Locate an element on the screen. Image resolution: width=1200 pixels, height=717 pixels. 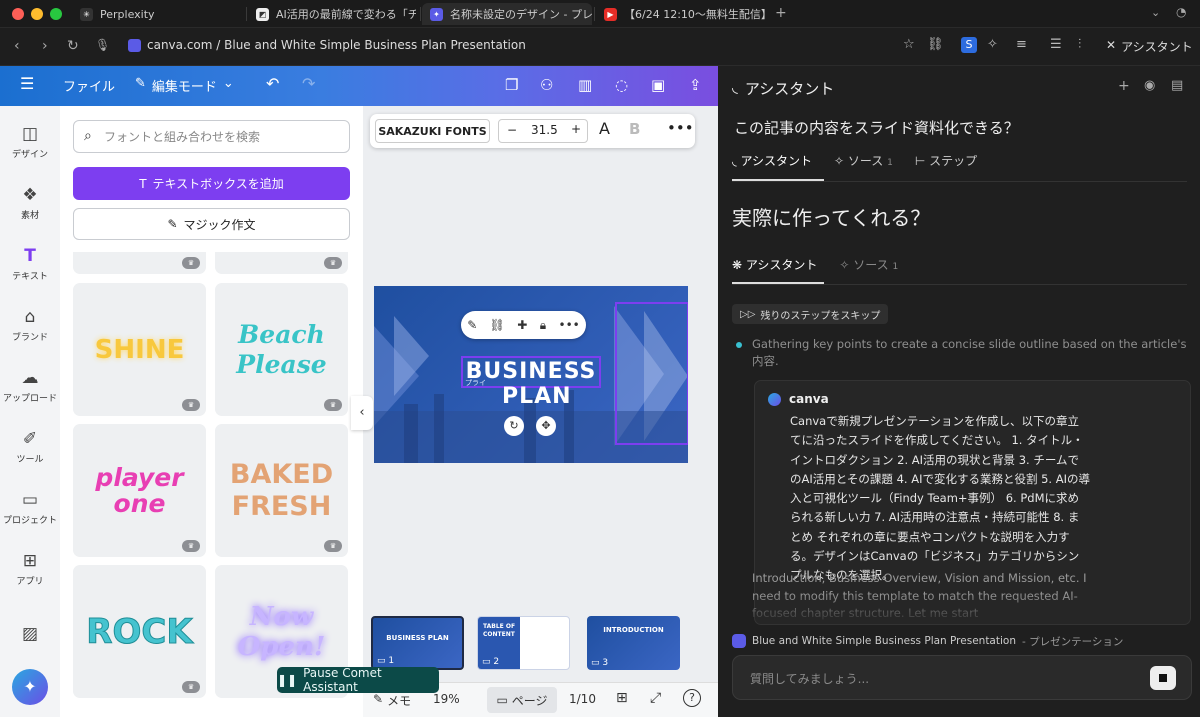
add-comment-icon: ✚ is located at coordinates (522, 325).